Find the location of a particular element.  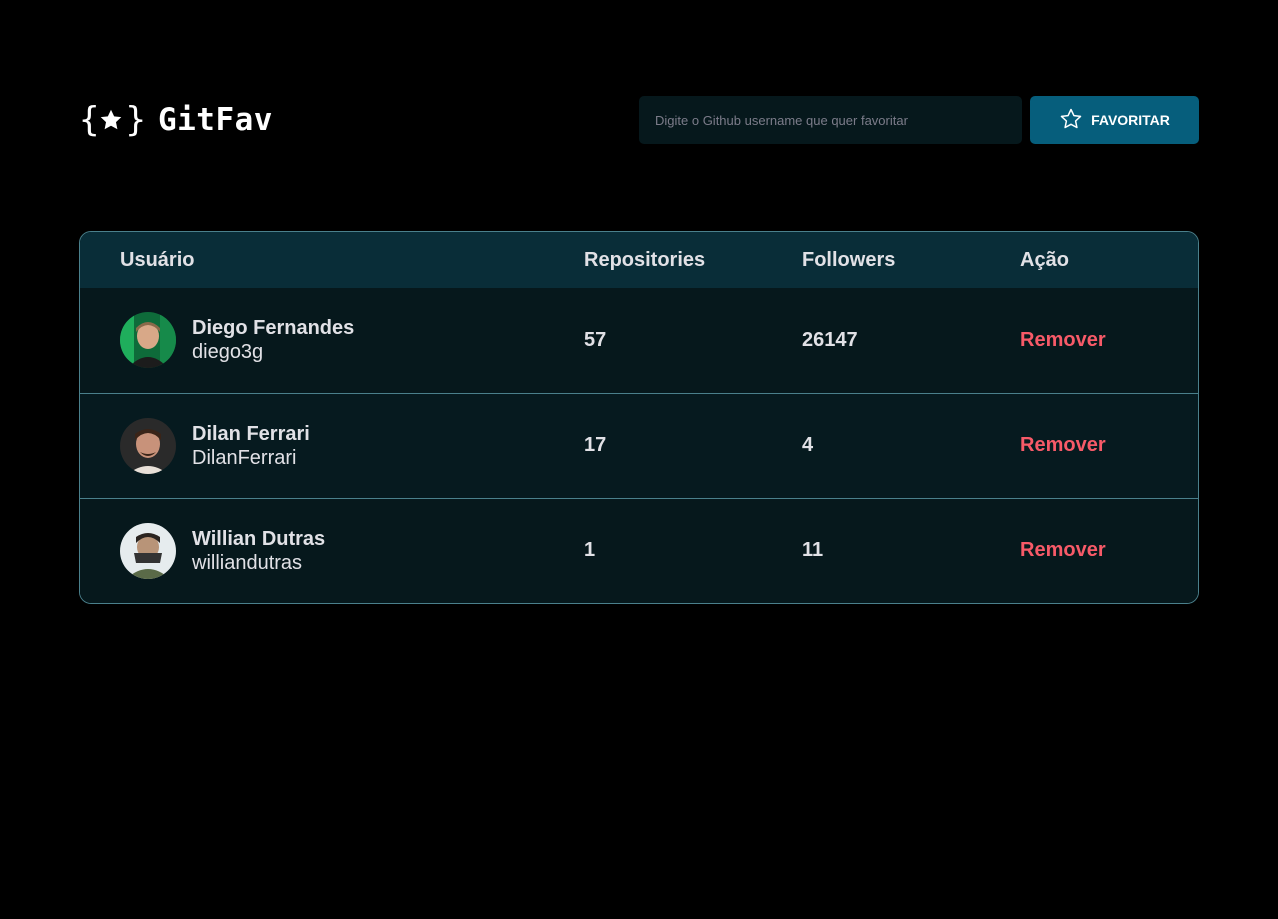

user-info-block: Diego Fernandes diego3g is located at coordinates (352, 340).